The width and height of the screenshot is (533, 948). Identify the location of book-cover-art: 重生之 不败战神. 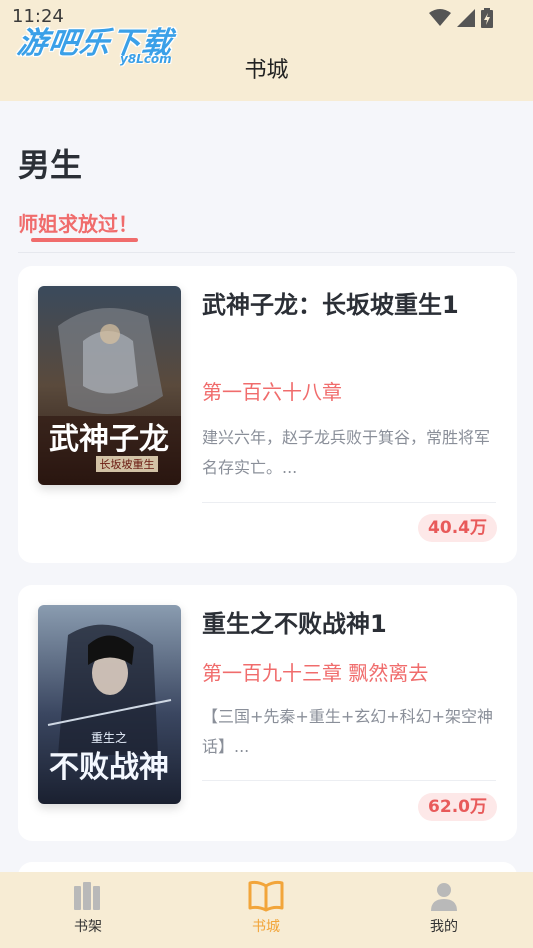
(109, 704).